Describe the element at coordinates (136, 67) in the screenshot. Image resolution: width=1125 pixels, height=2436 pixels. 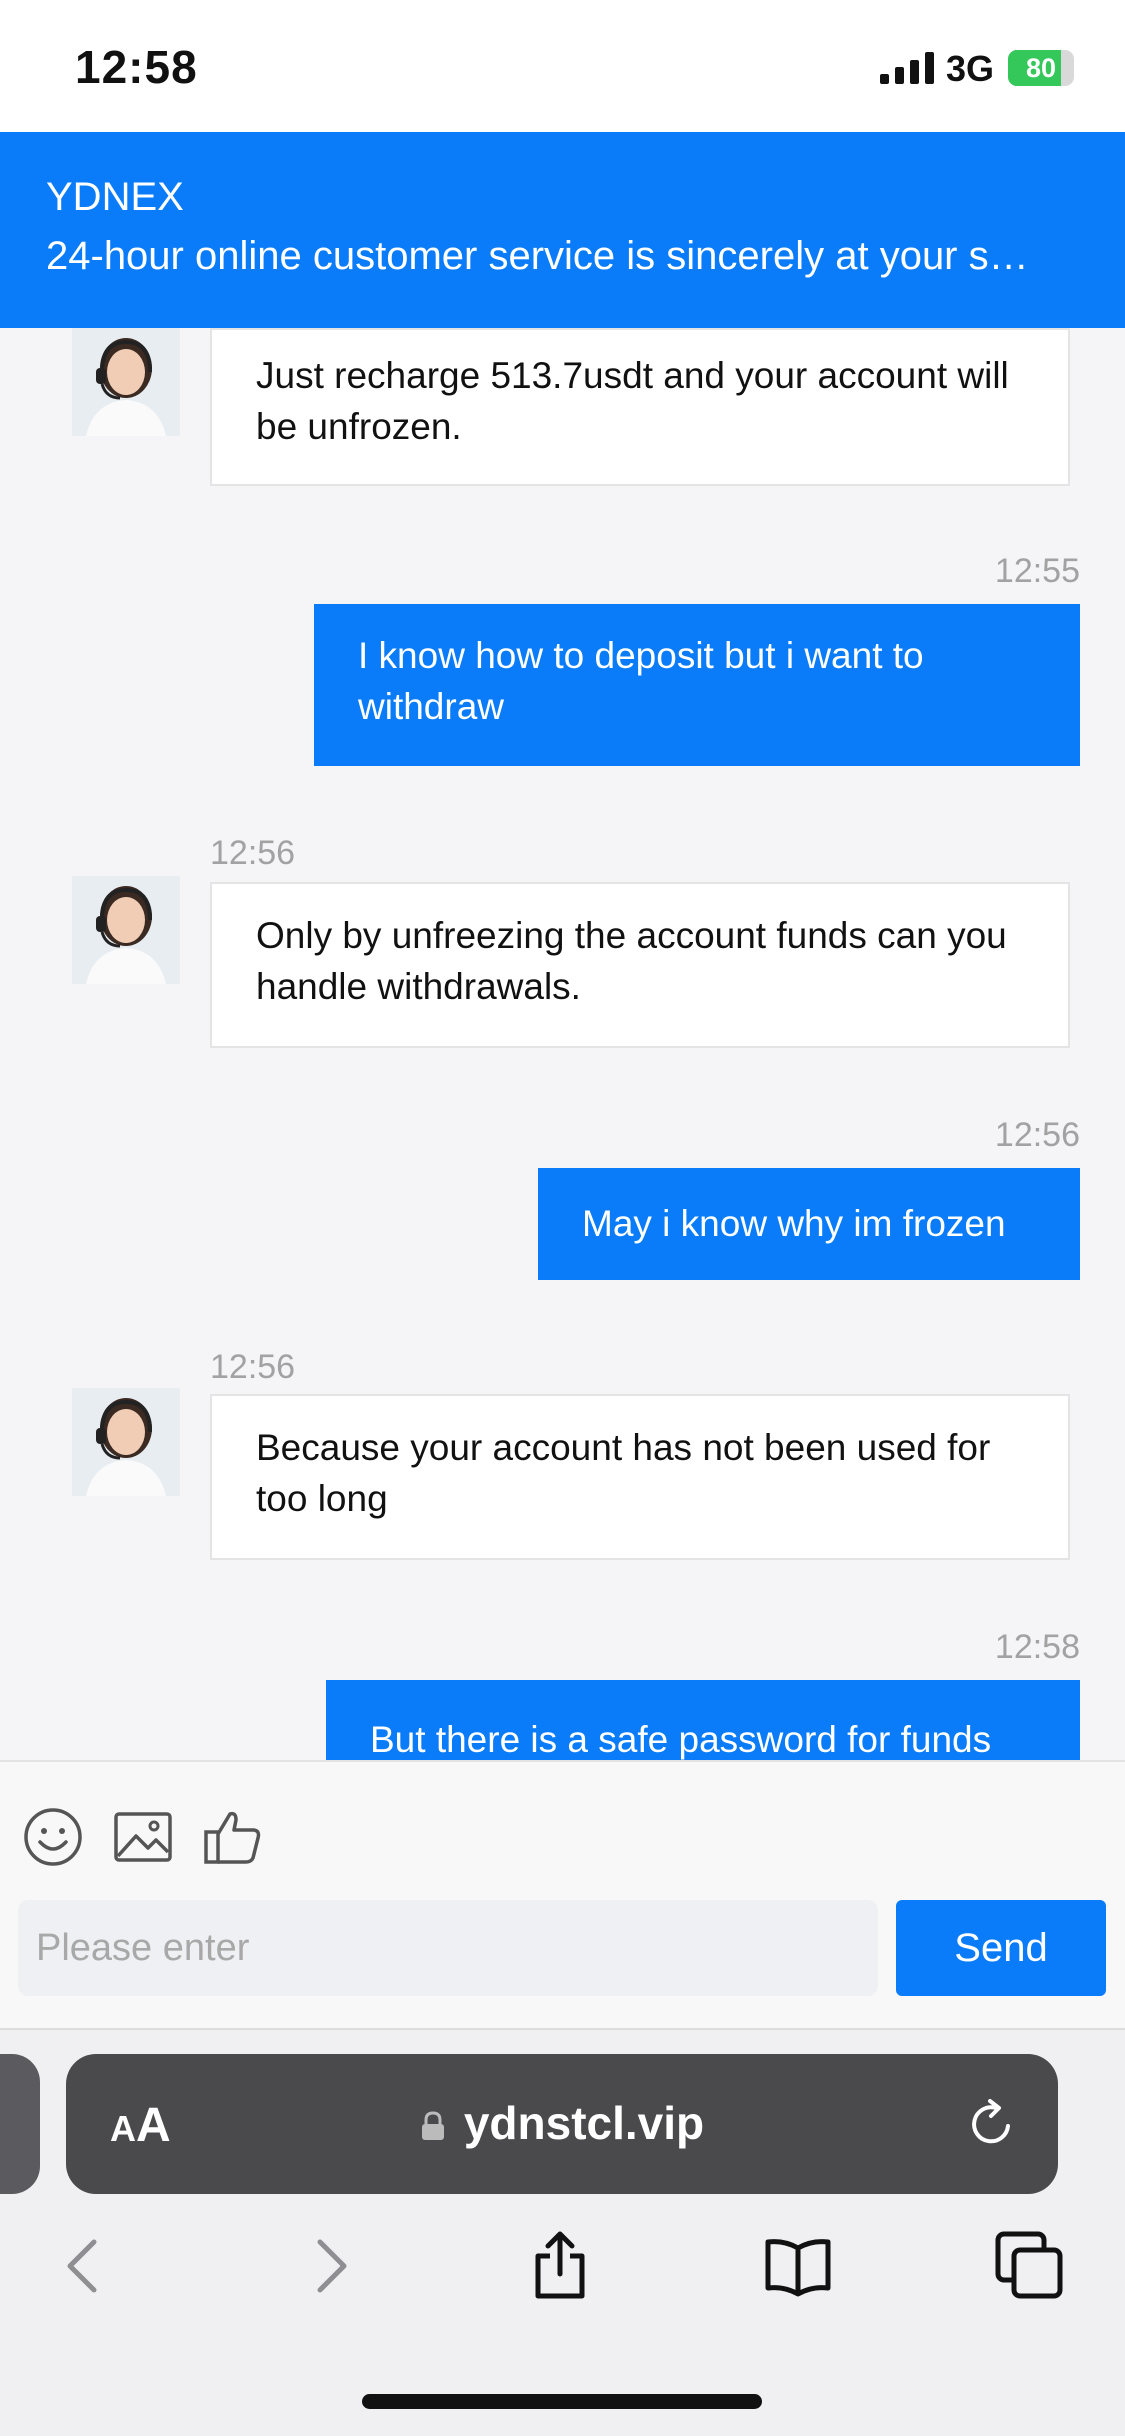
I see `status-time: 12:58` at that location.